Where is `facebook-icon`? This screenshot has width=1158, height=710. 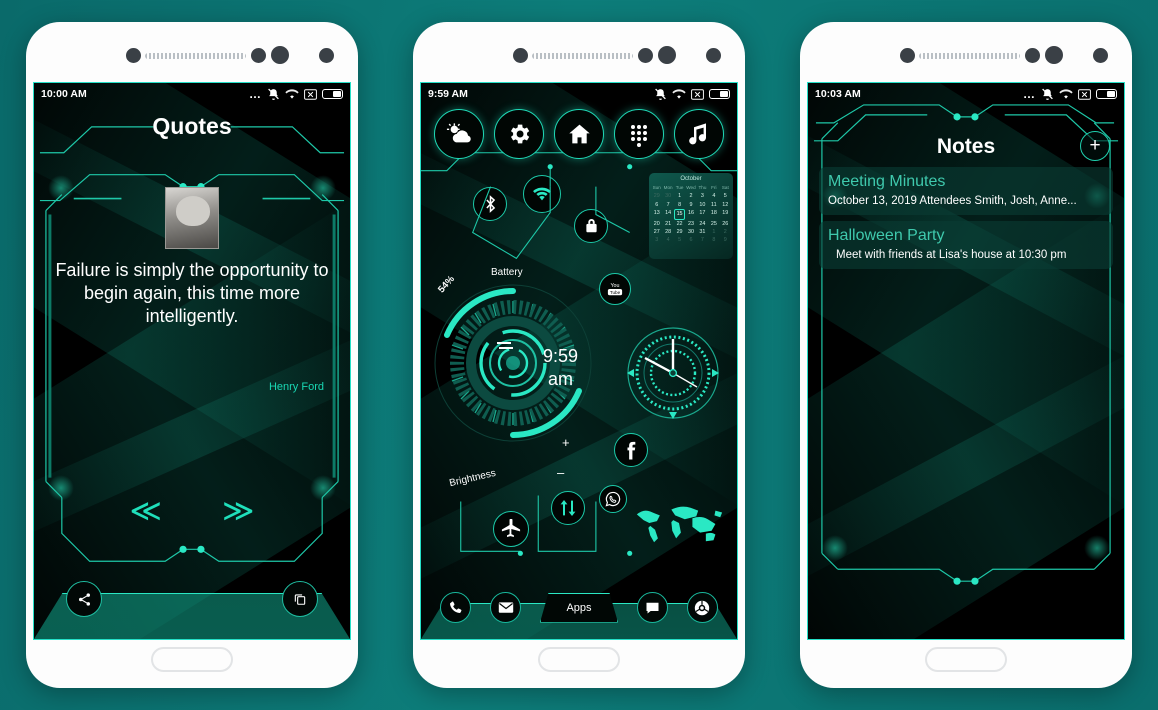
facebook-icon is located at coordinates (631, 450).